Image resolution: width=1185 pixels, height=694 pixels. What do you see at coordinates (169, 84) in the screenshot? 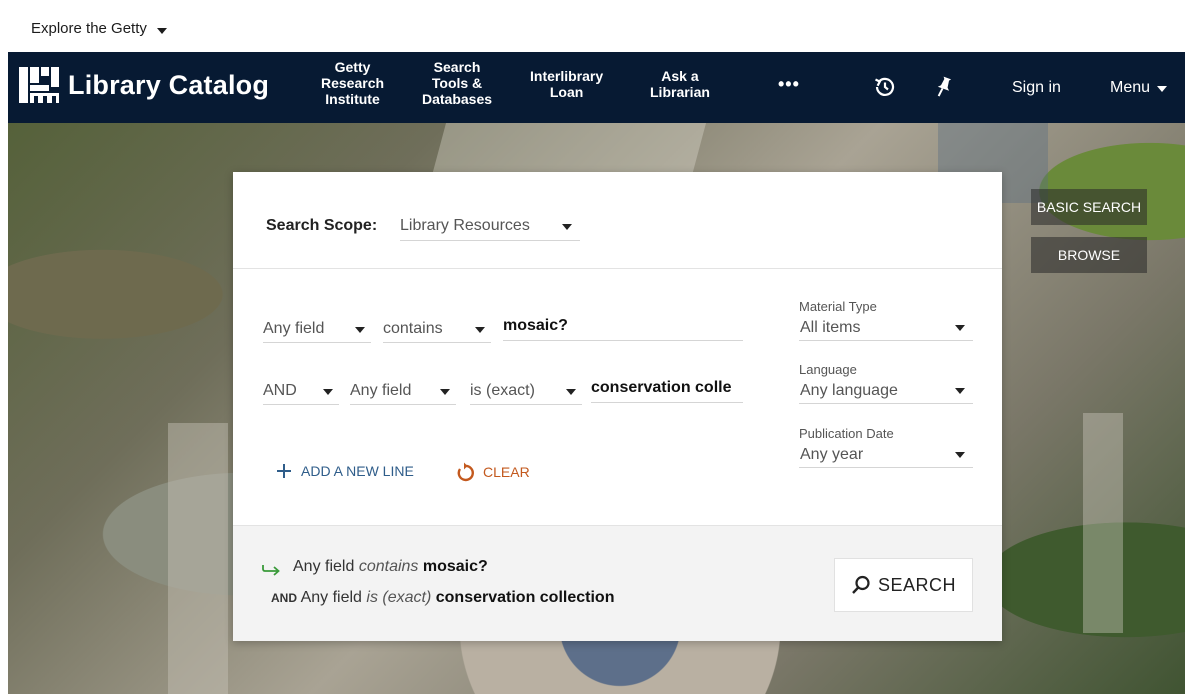
I see `brand-title: Library Catalog` at bounding box center [169, 84].